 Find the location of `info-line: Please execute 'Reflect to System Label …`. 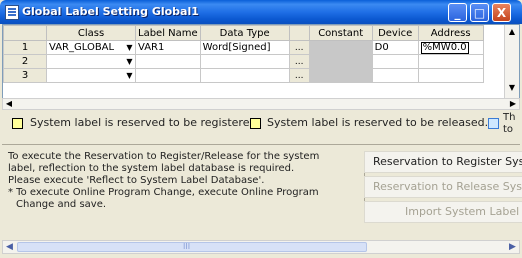

info-line: Please execute 'Reflect to System Label … is located at coordinates (136, 180).